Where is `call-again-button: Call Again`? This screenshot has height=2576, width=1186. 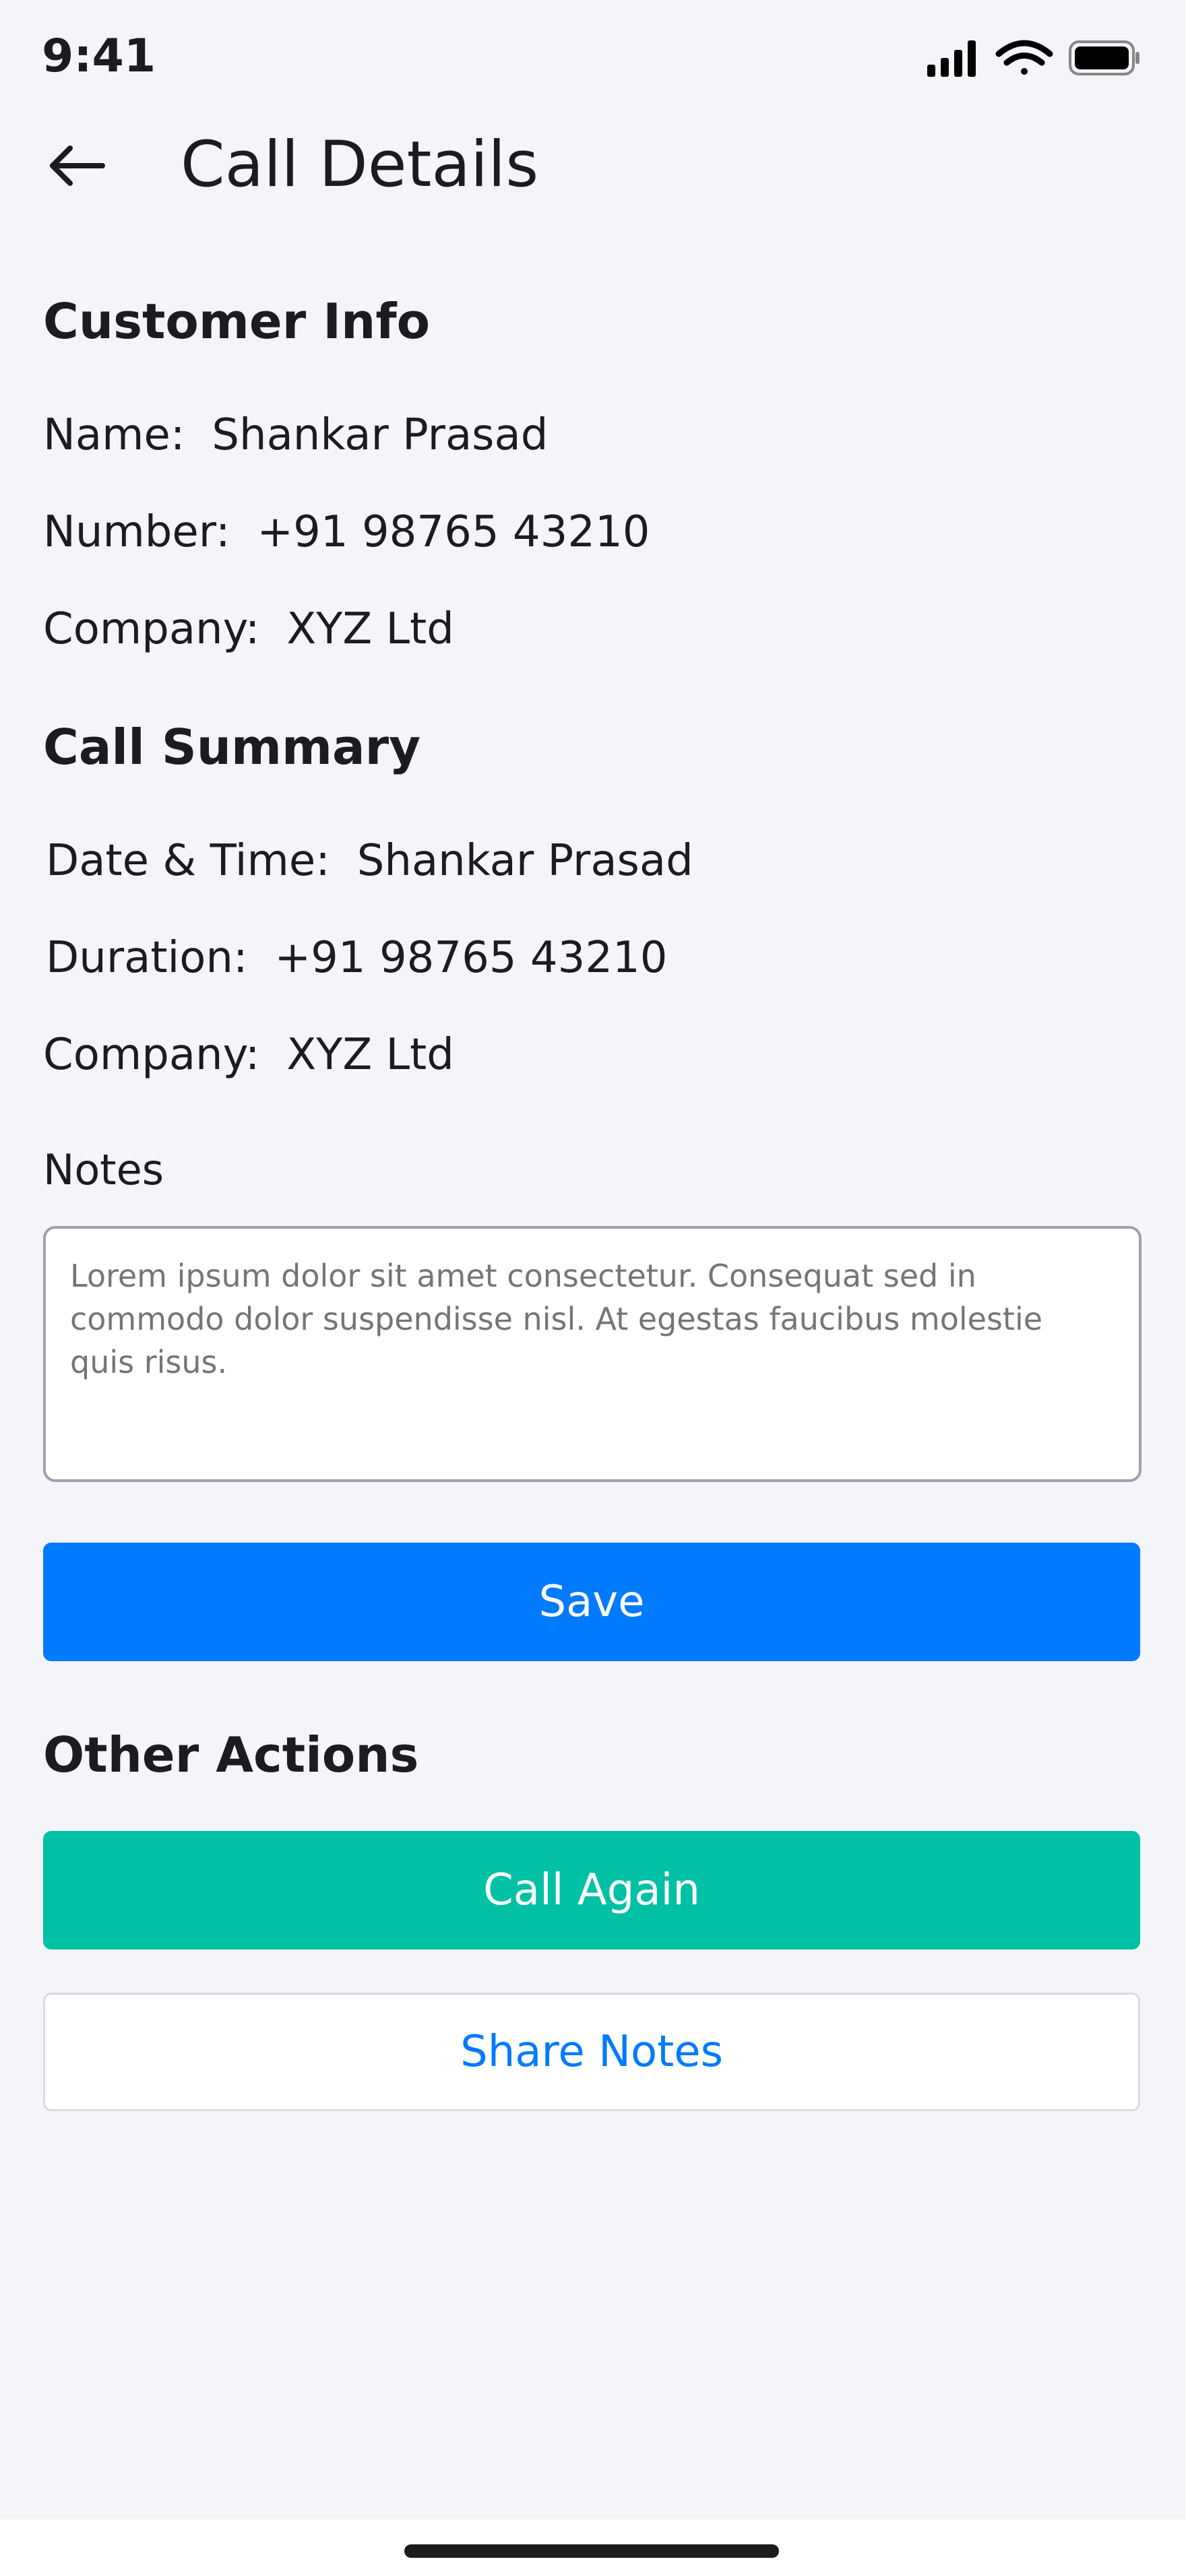 call-again-button: Call Again is located at coordinates (591, 1890).